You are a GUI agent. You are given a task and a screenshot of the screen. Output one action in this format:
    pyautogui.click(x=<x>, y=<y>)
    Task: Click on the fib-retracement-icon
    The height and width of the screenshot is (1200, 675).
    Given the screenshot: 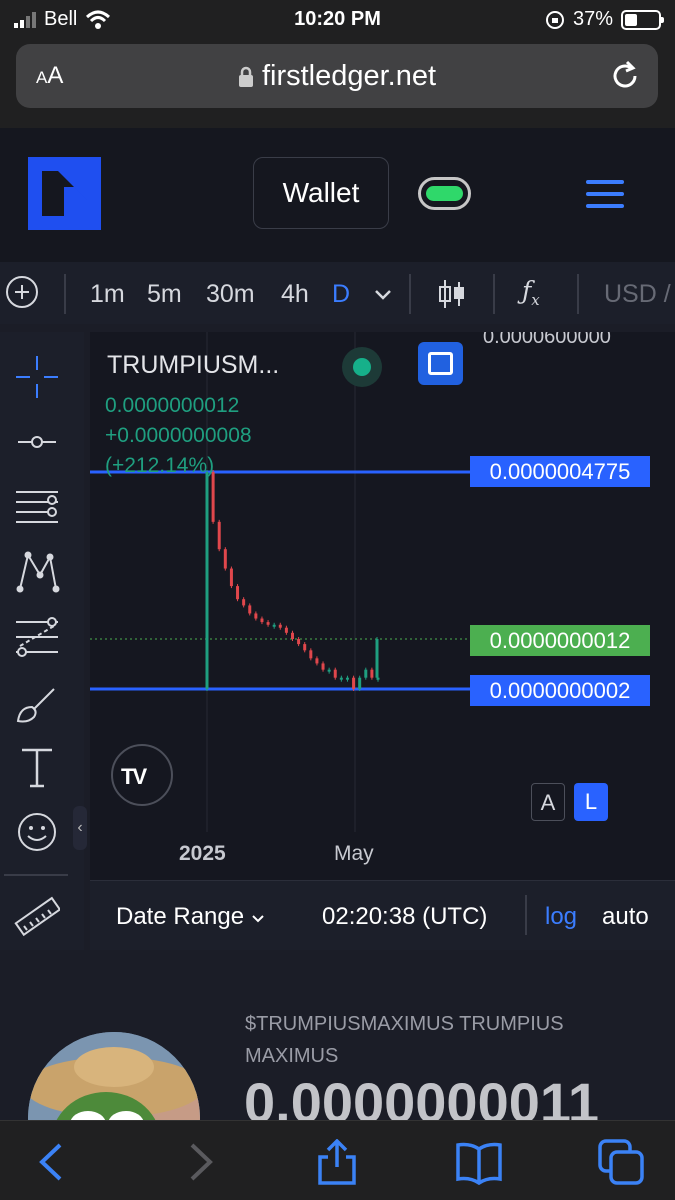 What is the action you would take?
    pyautogui.click(x=37, y=507)
    